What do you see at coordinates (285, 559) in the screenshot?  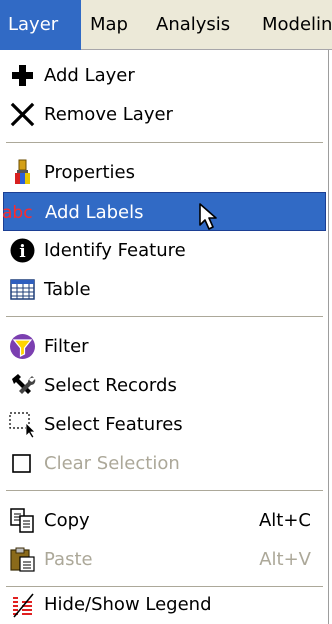 I see `shortcut-label: Alt+V` at bounding box center [285, 559].